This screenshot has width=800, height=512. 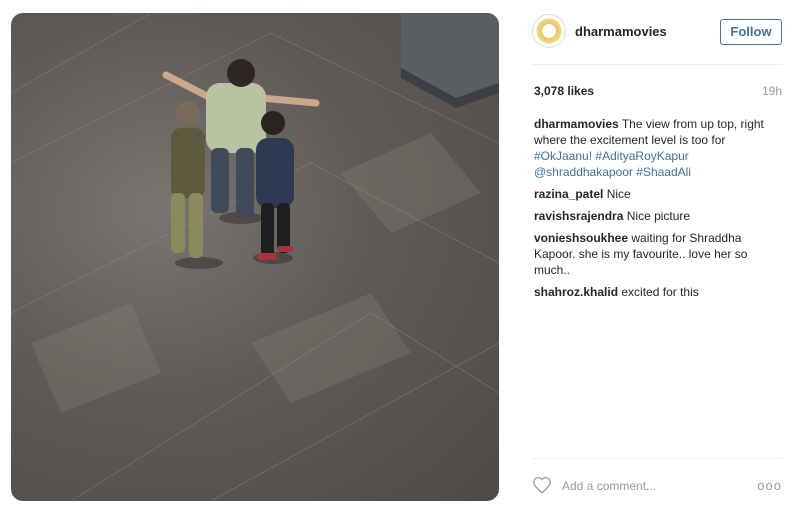 What do you see at coordinates (549, 31) in the screenshot?
I see `avatar` at bounding box center [549, 31].